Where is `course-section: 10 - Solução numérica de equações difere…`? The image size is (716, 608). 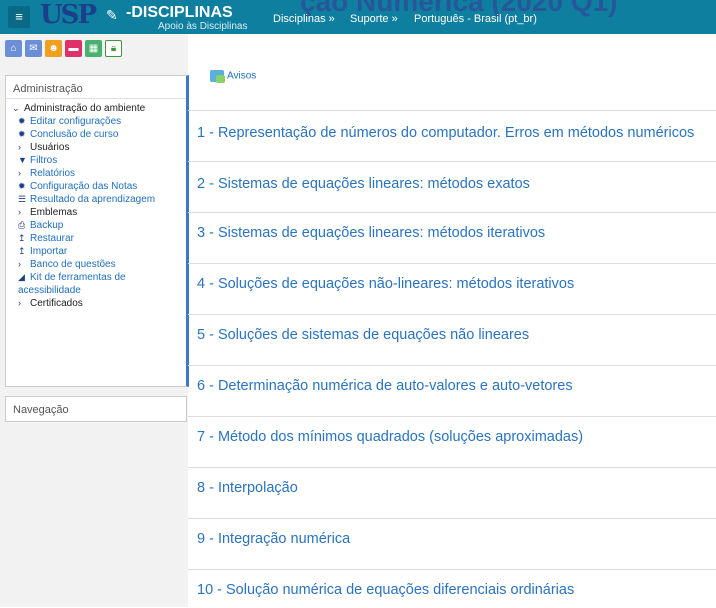 course-section: 10 - Solução numérica de equações difere… is located at coordinates (452, 588).